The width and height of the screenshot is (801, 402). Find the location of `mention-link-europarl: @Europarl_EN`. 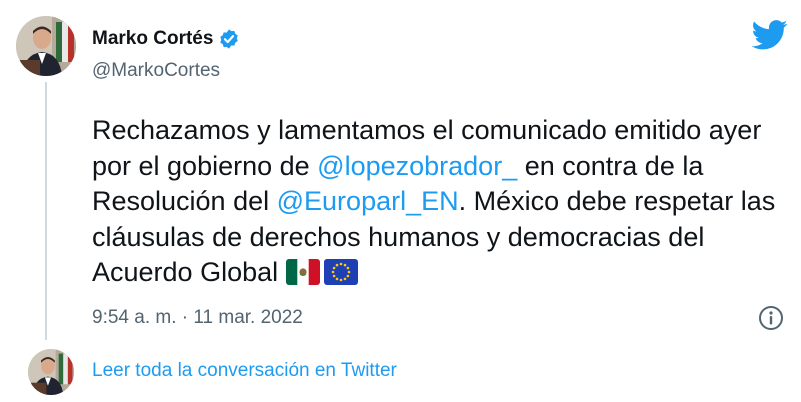

mention-link-europarl: @Europarl_EN is located at coordinates (368, 201).